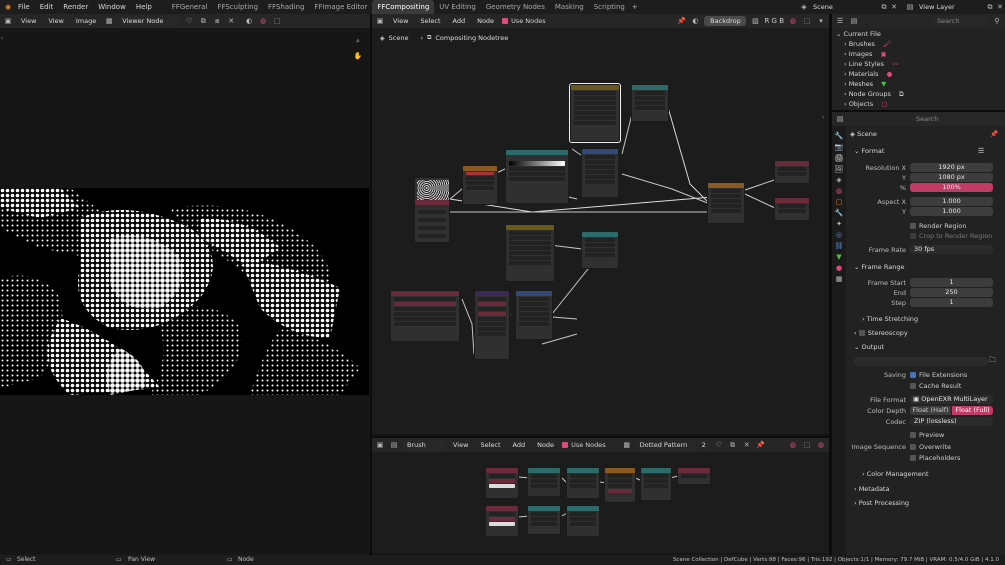 The height and width of the screenshot is (565, 1005). What do you see at coordinates (910, 7) in the screenshot?
I see `view-layer-icon: ▤` at bounding box center [910, 7].